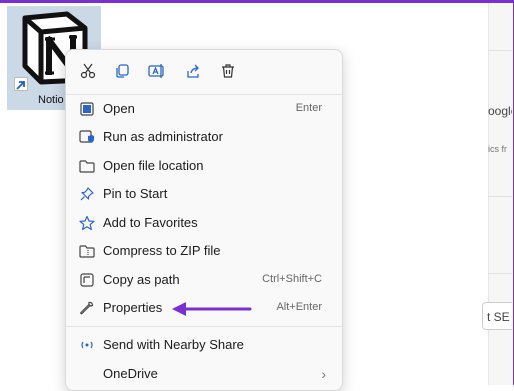 The width and height of the screenshot is (514, 391). Describe the element at coordinates (323, 374) in the screenshot. I see `chevron-right-icon: ›` at that location.